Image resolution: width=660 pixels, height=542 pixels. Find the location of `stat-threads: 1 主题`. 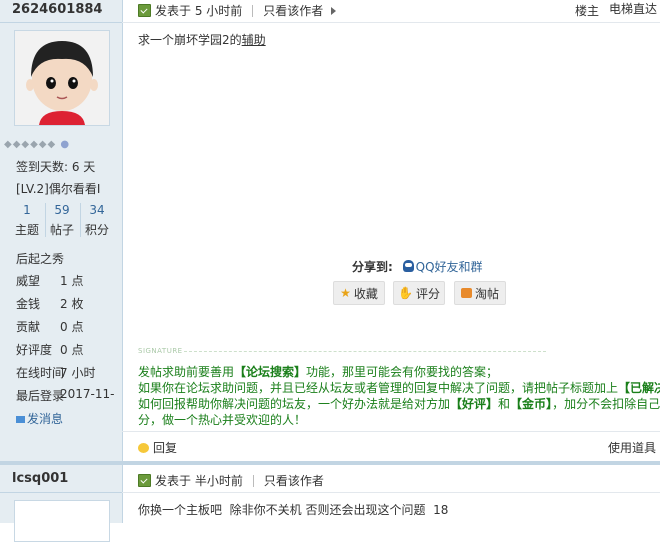

stat-threads: 1 主题 is located at coordinates (27, 220).